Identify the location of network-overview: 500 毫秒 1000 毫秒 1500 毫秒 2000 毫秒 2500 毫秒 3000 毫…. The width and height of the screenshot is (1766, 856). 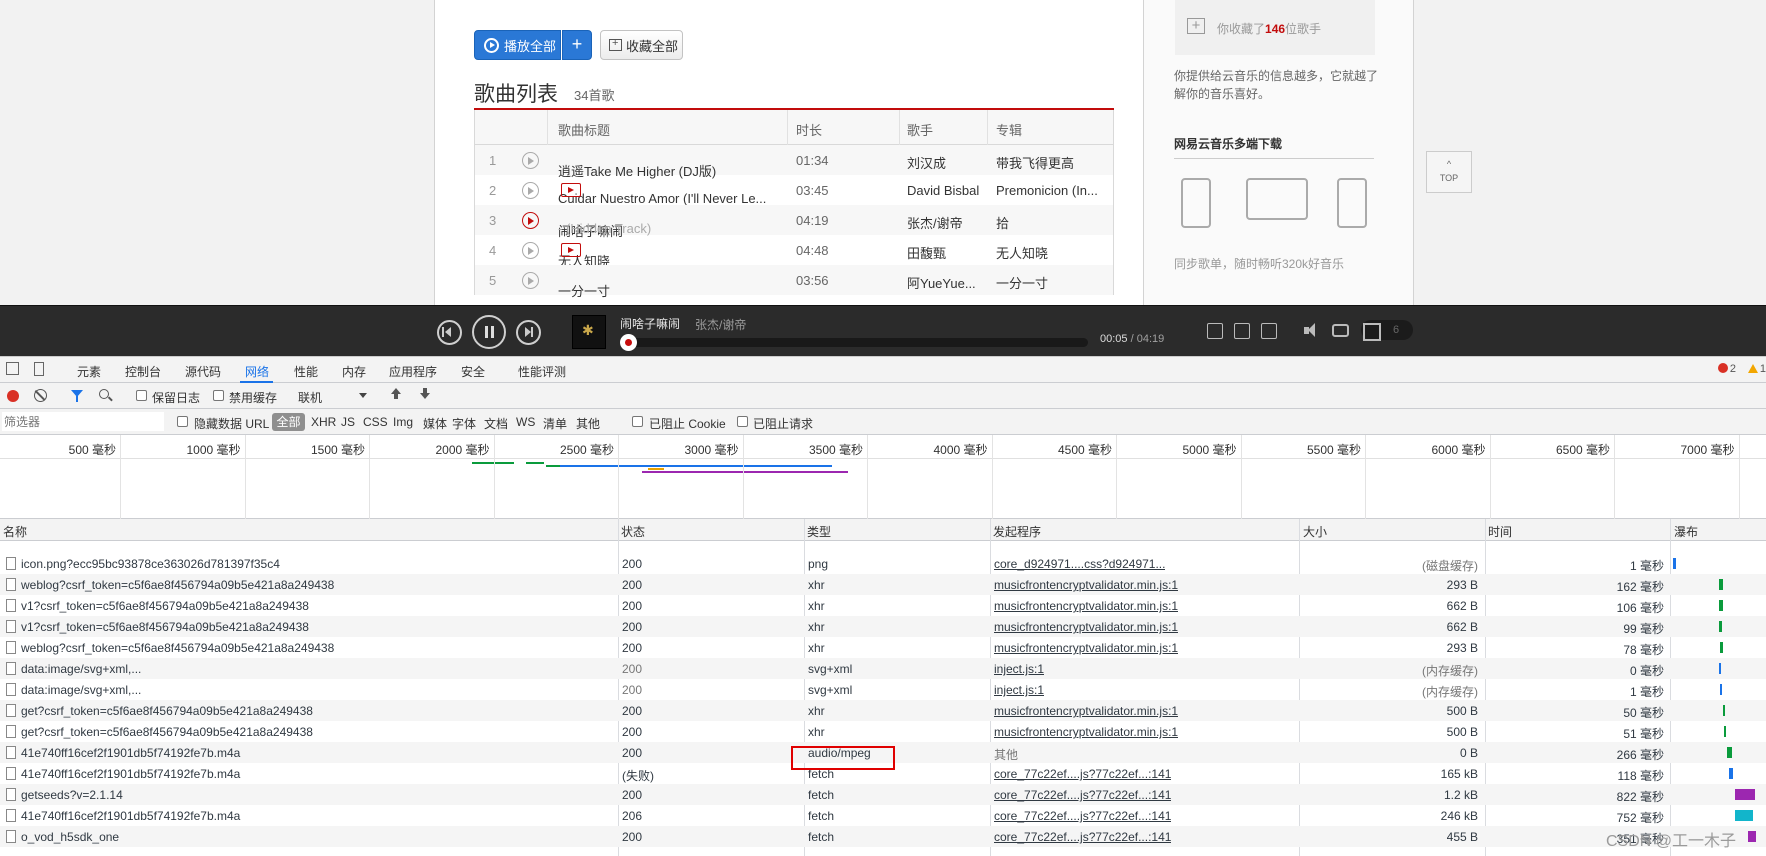
(883, 477).